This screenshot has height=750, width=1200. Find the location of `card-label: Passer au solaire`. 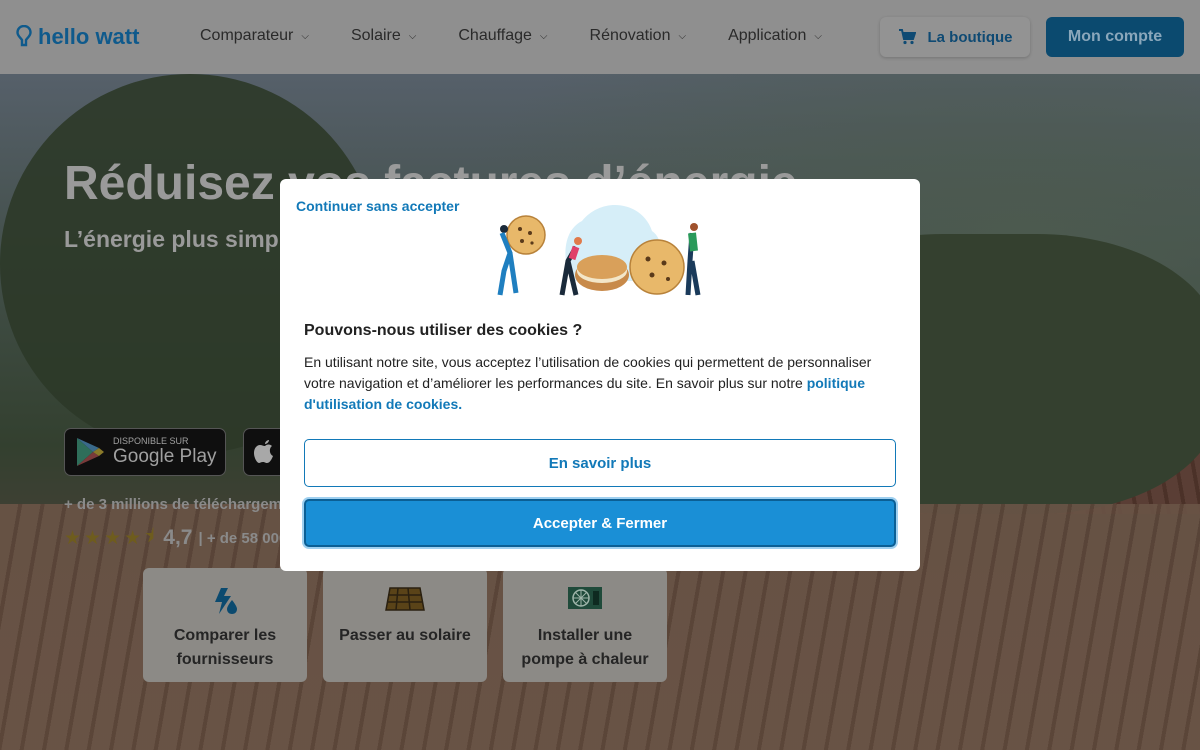

card-label: Passer au solaire is located at coordinates (405, 635).